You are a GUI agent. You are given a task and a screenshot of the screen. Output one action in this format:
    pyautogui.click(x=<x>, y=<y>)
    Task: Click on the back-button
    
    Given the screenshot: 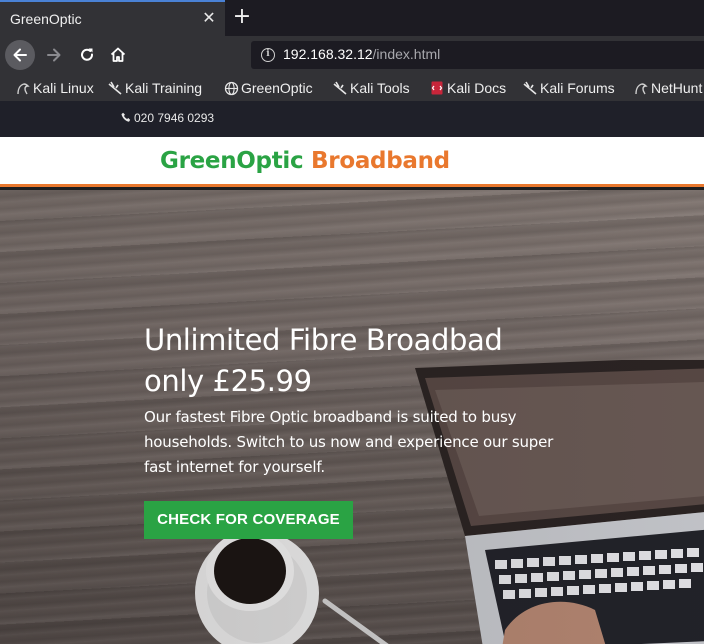 What is the action you would take?
    pyautogui.click(x=20, y=55)
    